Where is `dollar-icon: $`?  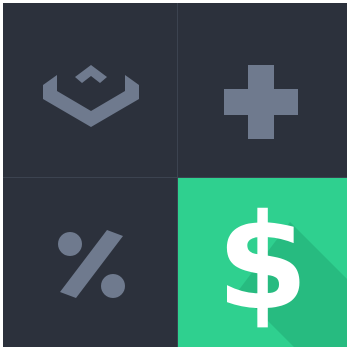 dollar-icon: $ is located at coordinates (262, 262).